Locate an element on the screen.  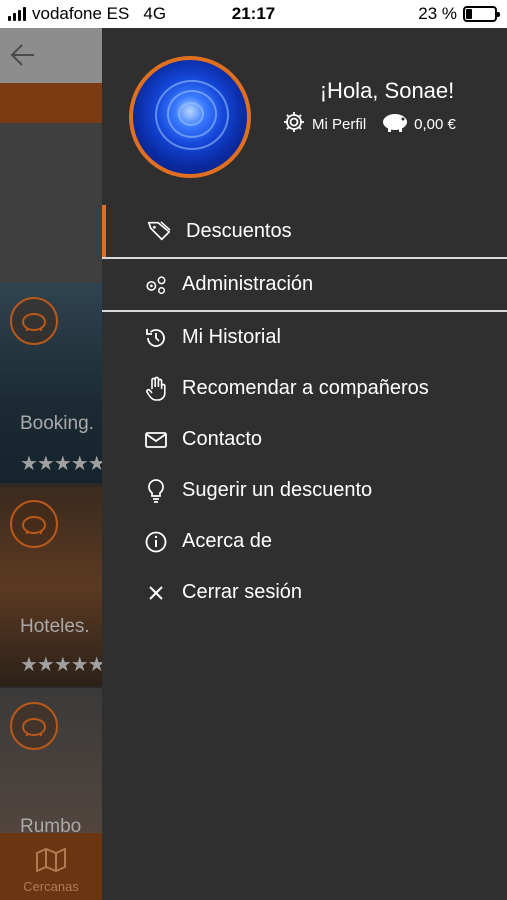
menu-item-label: Sugerir un descuento is located at coordinates (277, 490).